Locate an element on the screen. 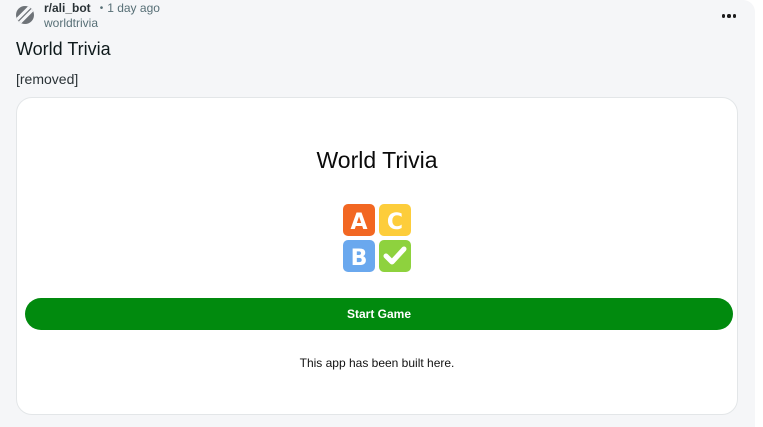 Image resolution: width=763 pixels, height=427 pixels. post-timestamp: 1 day ago is located at coordinates (133, 8).